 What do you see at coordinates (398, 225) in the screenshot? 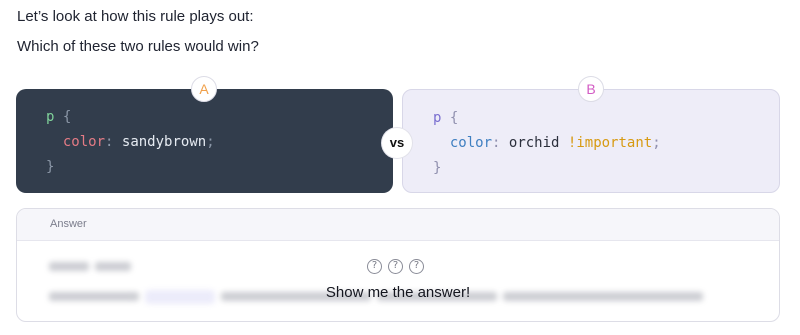
I see `answer-header: Answer` at bounding box center [398, 225].